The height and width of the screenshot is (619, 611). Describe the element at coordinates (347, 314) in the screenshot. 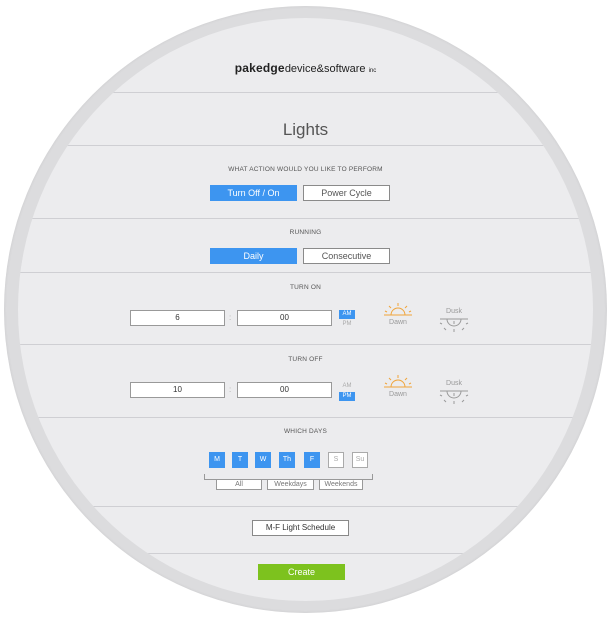

I see `turn-on-am-toggle: AM` at that location.